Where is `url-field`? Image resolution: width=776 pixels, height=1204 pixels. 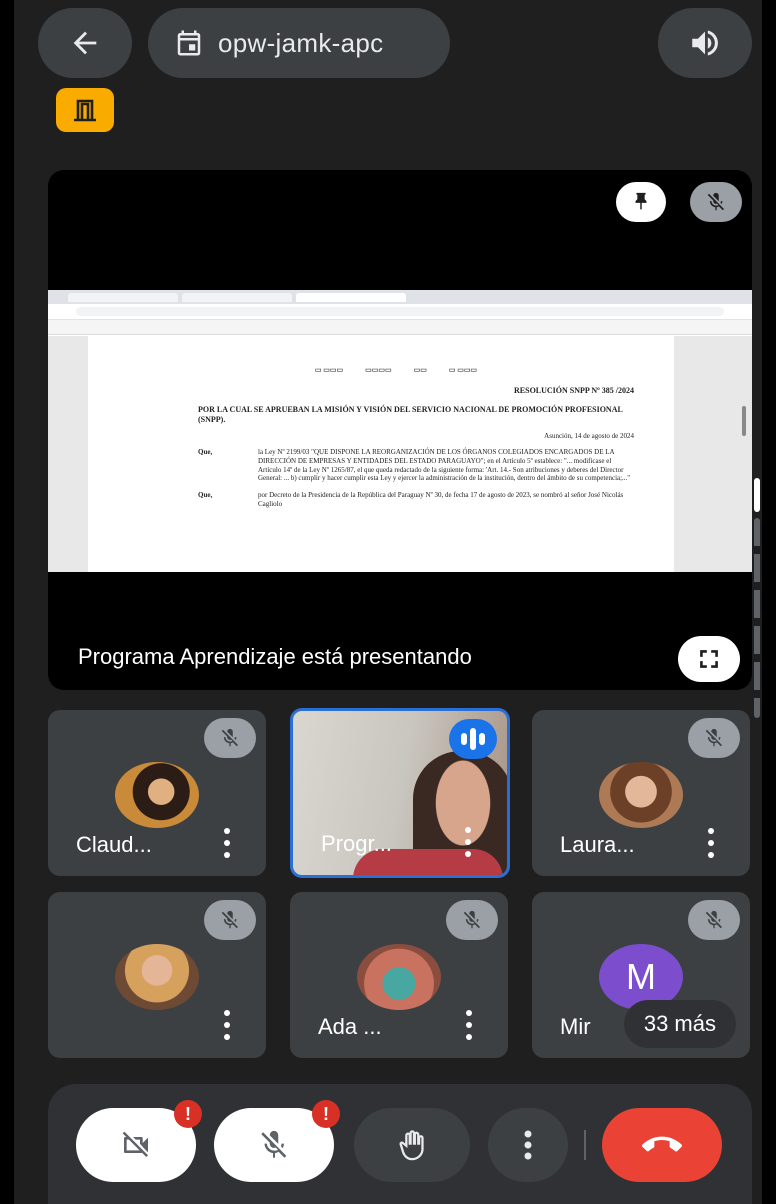
url-field is located at coordinates (400, 311).